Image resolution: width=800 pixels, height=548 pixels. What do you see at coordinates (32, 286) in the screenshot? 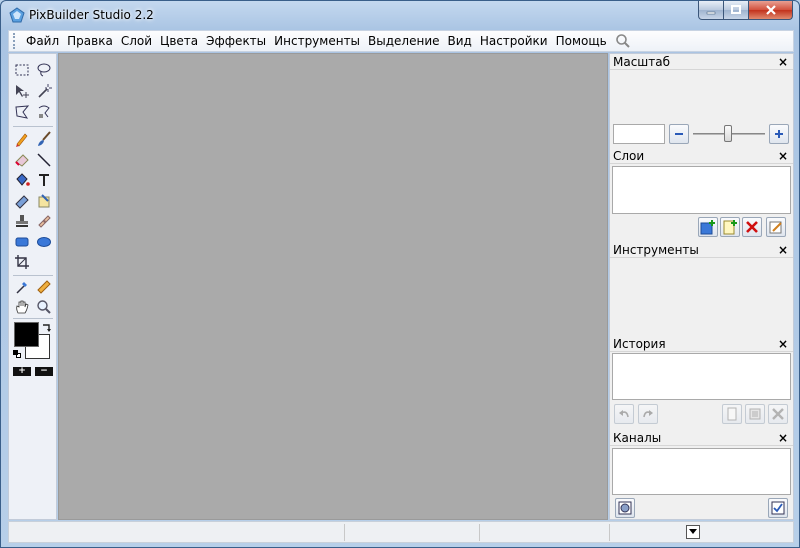
I see `toolbox: + −` at bounding box center [32, 286].